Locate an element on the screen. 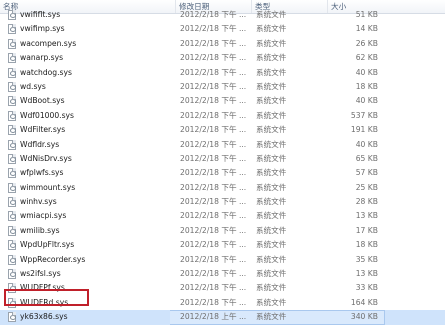  file-name: wanarp.sys is located at coordinates (42, 58).